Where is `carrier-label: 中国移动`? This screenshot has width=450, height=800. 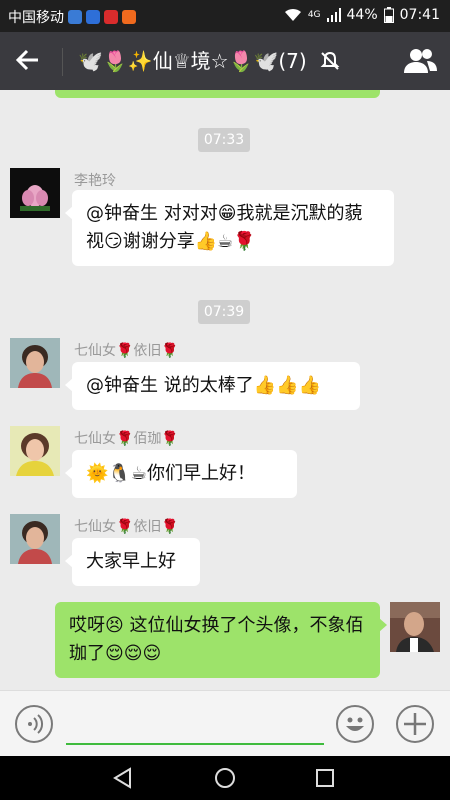
carrier-label: 中国移动 is located at coordinates (36, 18).